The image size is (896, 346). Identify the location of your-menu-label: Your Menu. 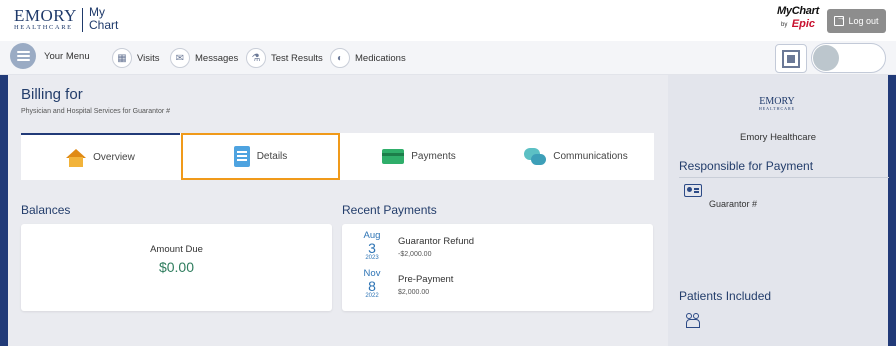
(67, 56).